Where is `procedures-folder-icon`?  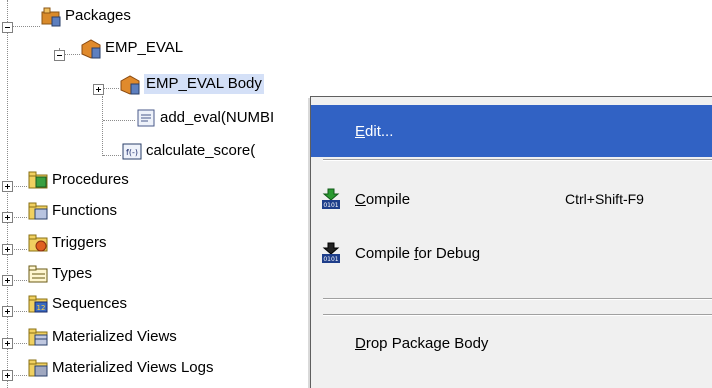
procedures-folder-icon is located at coordinates (38, 180).